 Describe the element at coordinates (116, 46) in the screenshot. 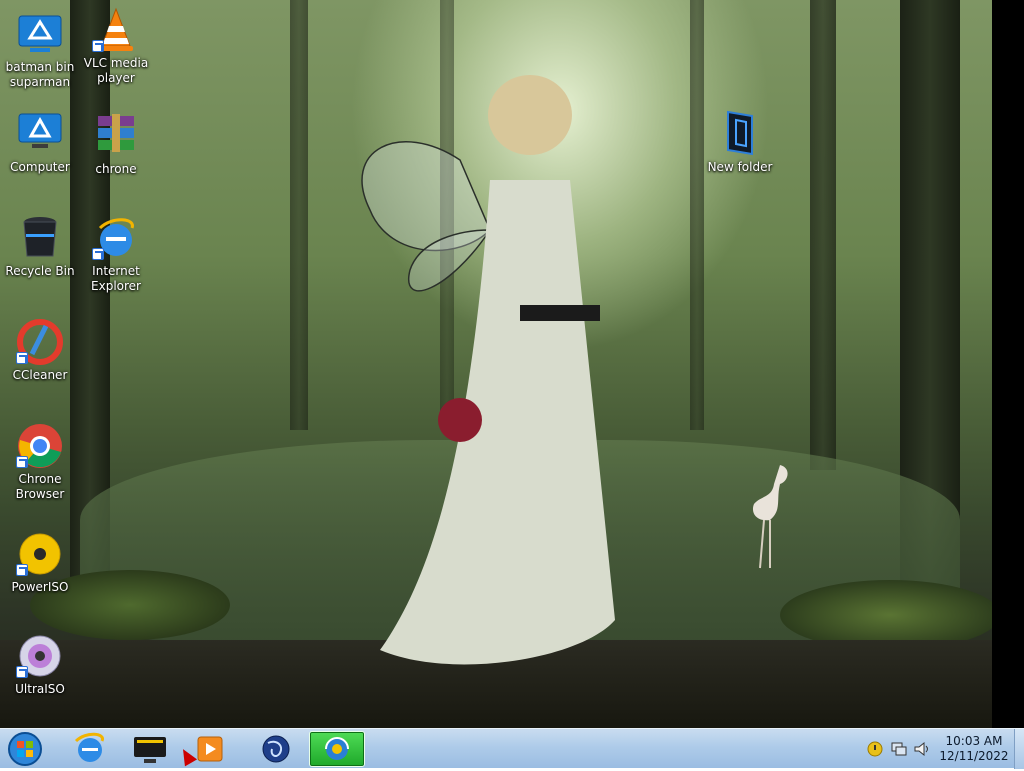

I see `desktop-icon-vlc-media-player: VLC media player` at that location.